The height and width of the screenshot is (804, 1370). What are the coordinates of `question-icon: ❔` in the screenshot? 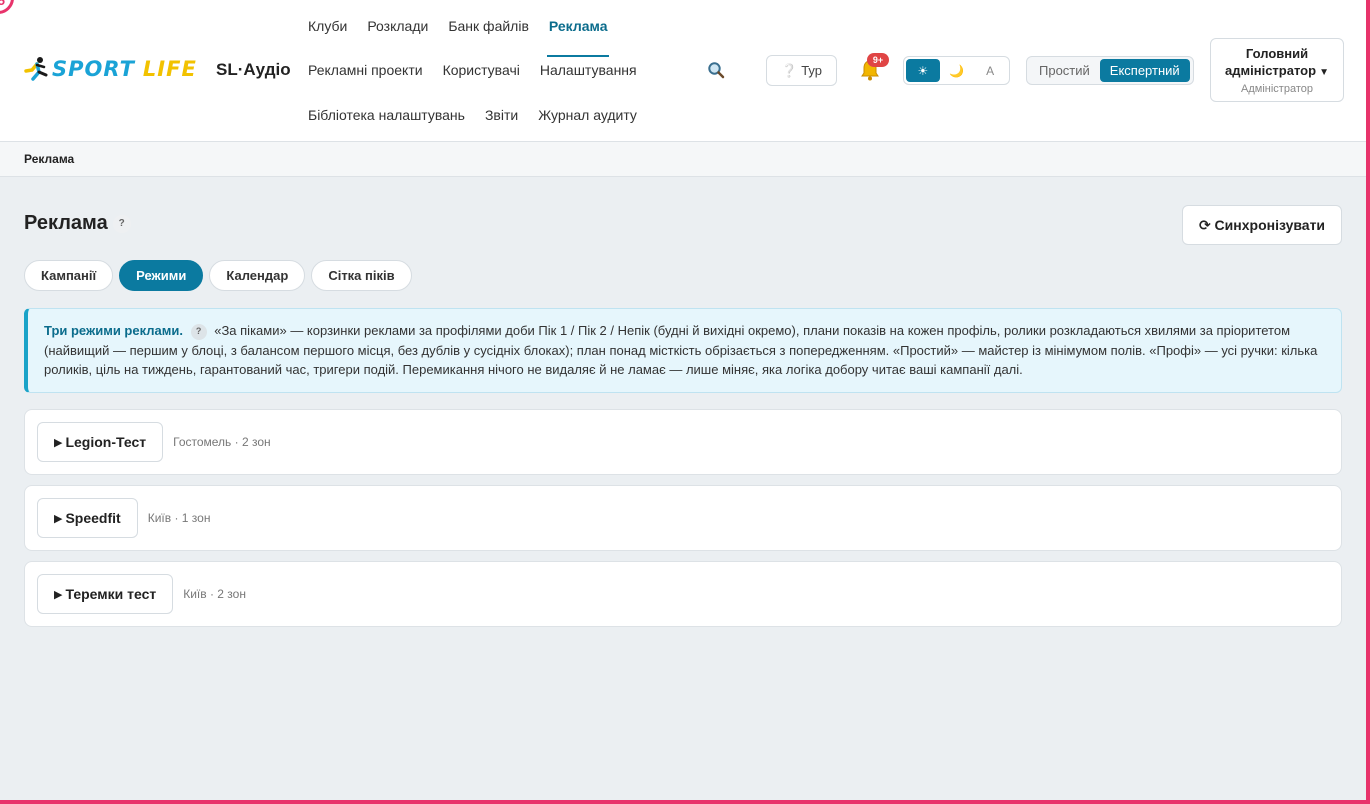 It's located at (789, 70).